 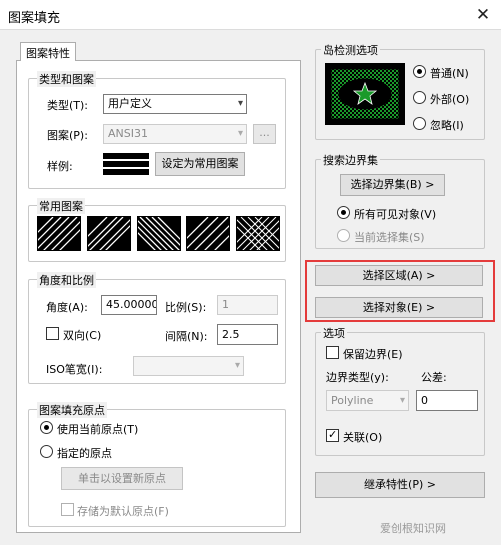 I want to click on sample-preview, so click(x=126, y=164).